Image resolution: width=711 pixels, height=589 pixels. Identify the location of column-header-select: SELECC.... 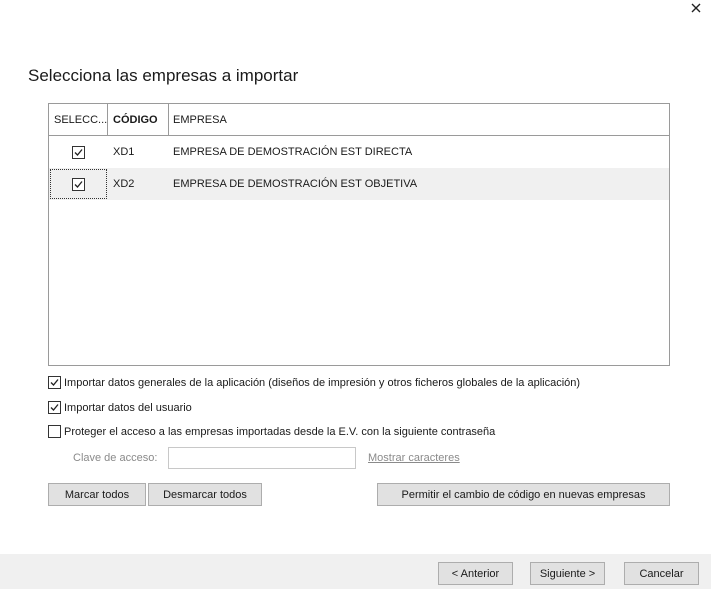
(78, 119).